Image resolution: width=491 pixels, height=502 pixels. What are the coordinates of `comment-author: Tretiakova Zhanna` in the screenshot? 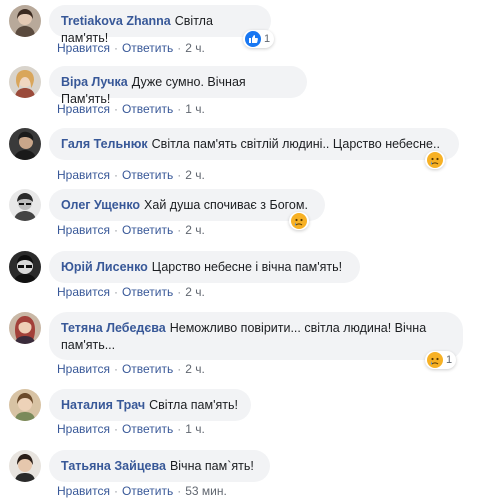 It's located at (116, 21).